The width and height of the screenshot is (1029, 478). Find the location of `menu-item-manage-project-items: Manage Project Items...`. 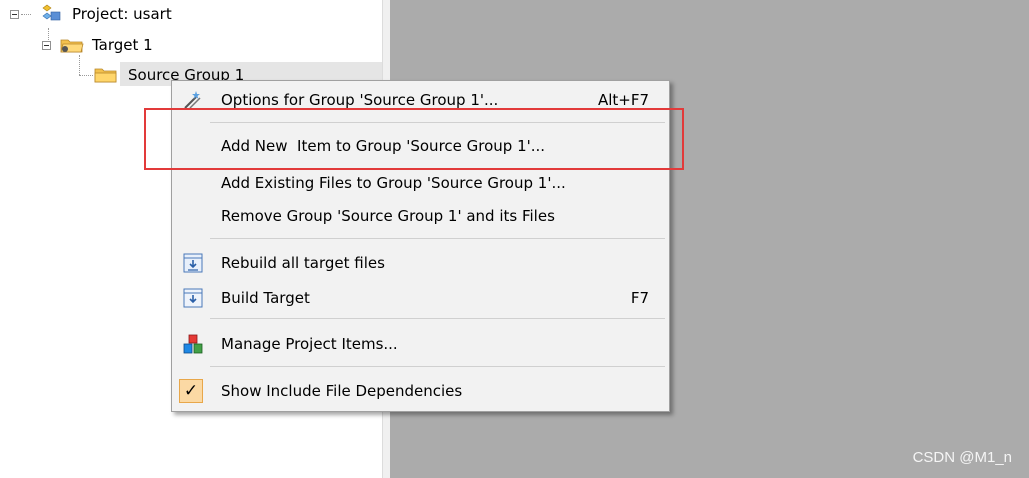

menu-item-manage-project-items: Manage Project Items... is located at coordinates (420, 344).